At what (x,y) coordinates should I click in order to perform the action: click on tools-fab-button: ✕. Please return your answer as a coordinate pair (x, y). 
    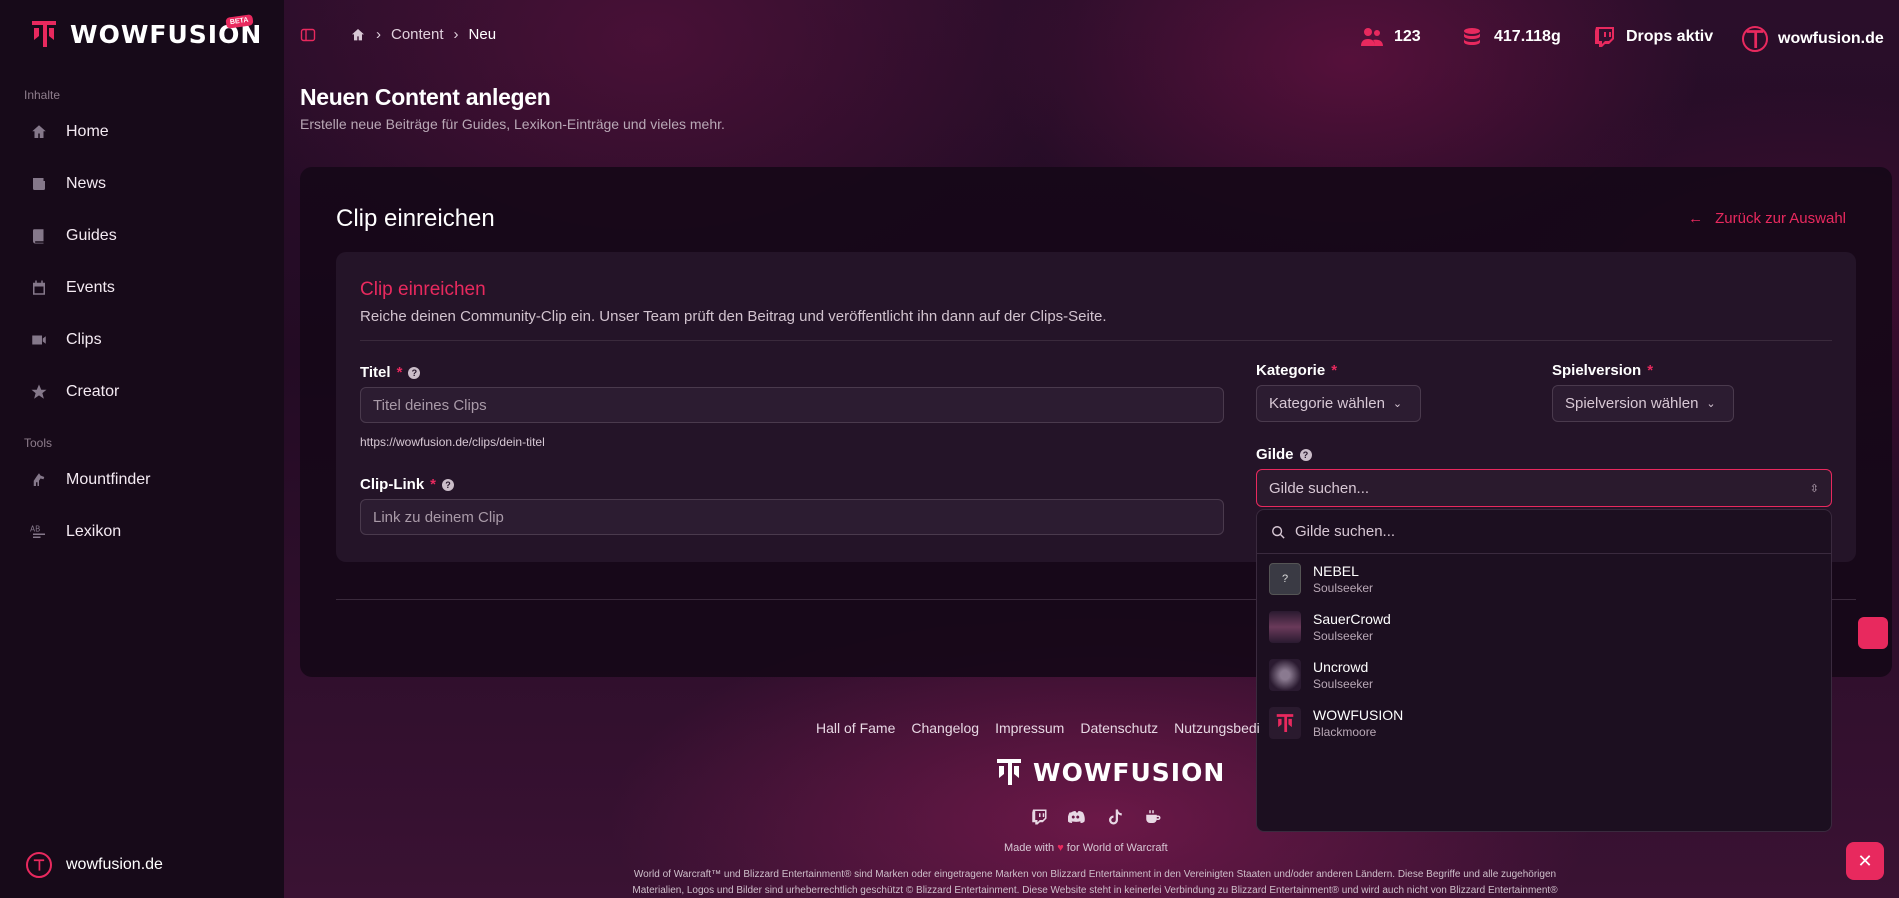
    Looking at the image, I should click on (1865, 861).